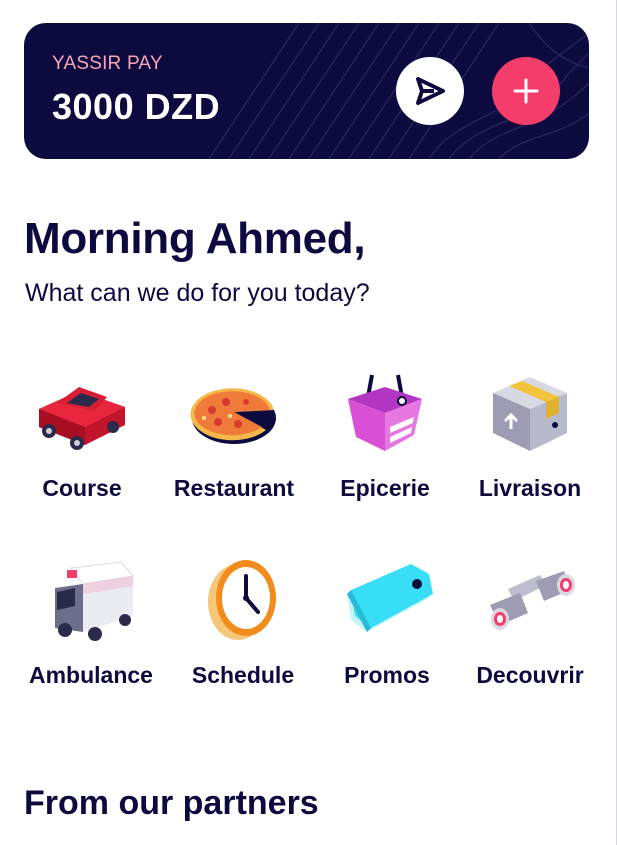  I want to click on wallet-balance: 3000 DZD, so click(136, 106).